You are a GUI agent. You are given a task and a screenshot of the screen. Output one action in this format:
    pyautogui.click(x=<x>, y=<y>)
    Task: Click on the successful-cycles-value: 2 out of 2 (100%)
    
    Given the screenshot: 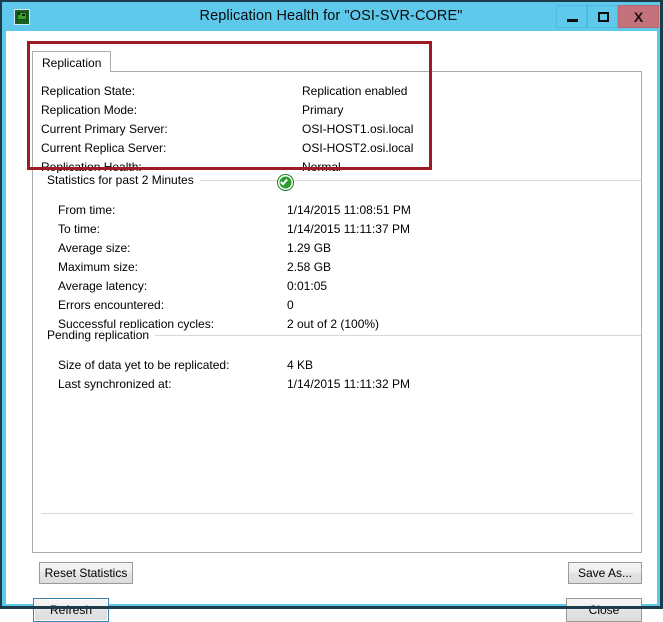 What is the action you would take?
    pyautogui.click(x=333, y=324)
    